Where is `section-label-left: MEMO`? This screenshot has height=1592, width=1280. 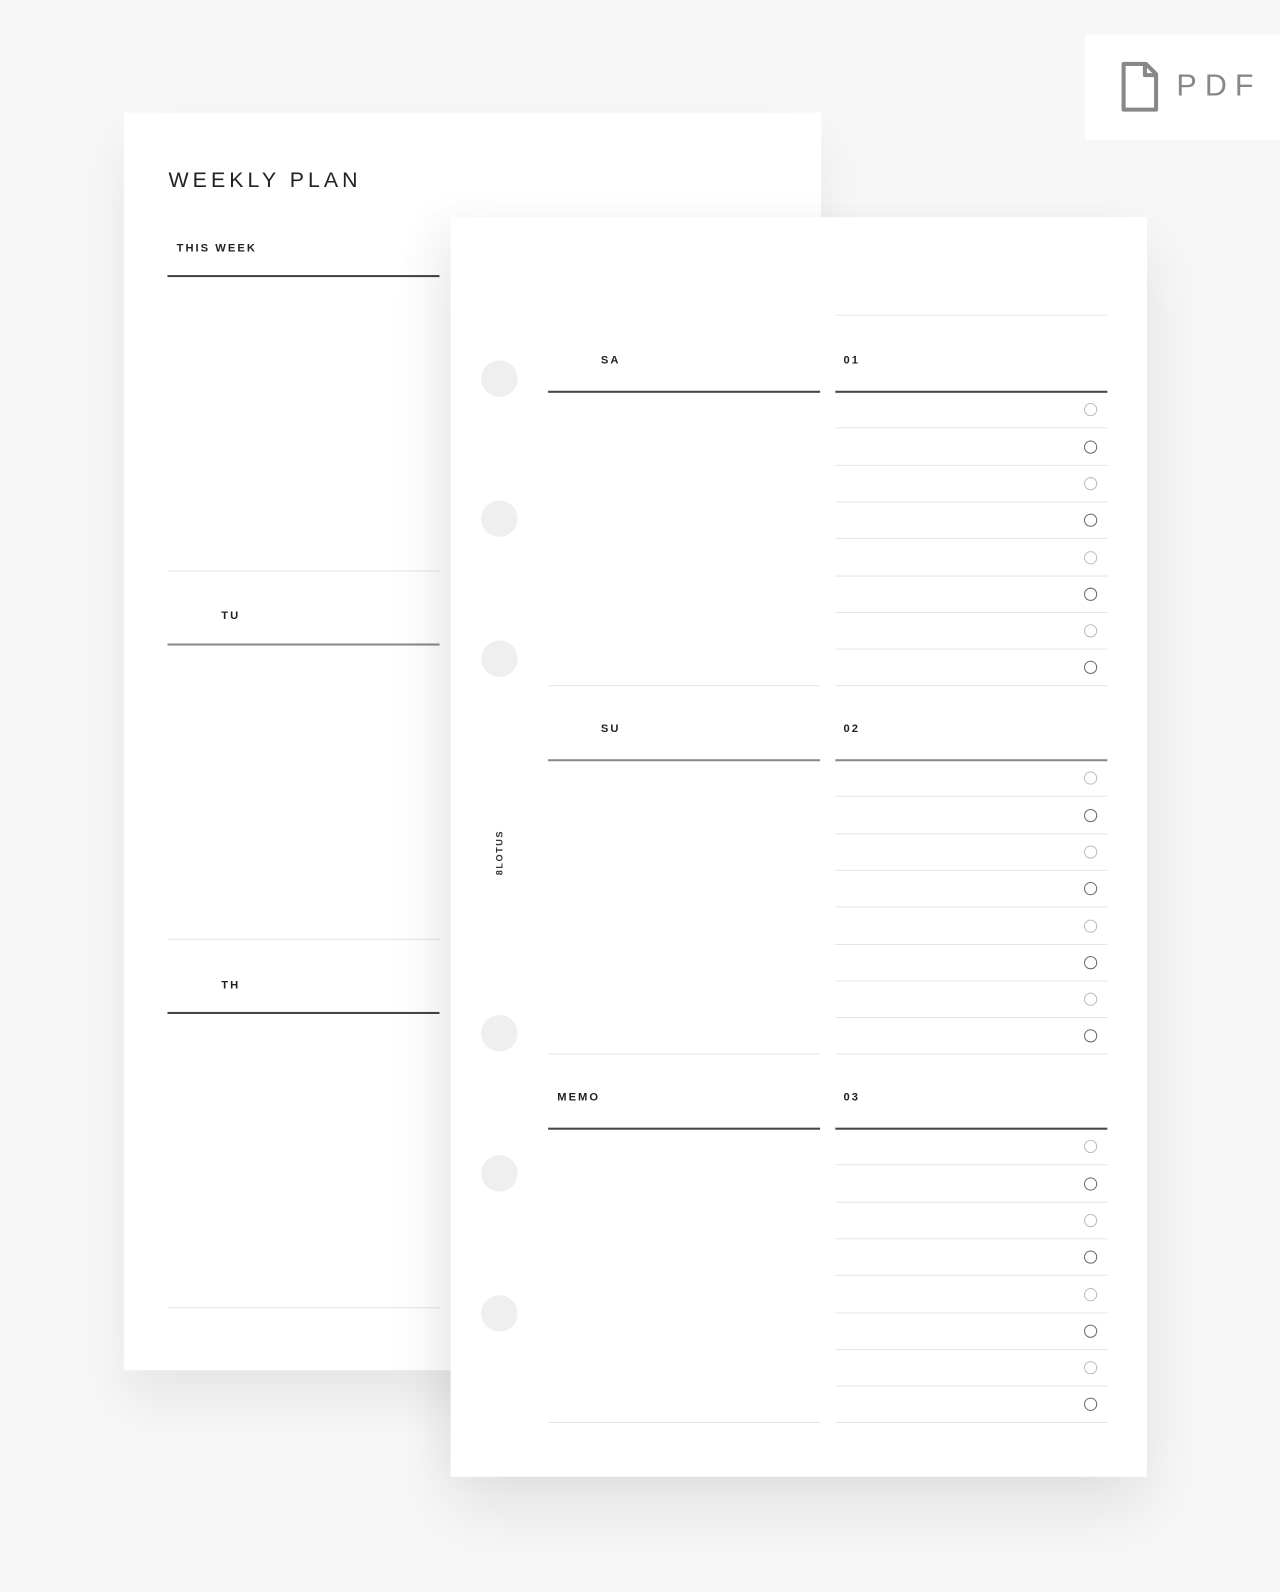 section-label-left: MEMO is located at coordinates (579, 1097).